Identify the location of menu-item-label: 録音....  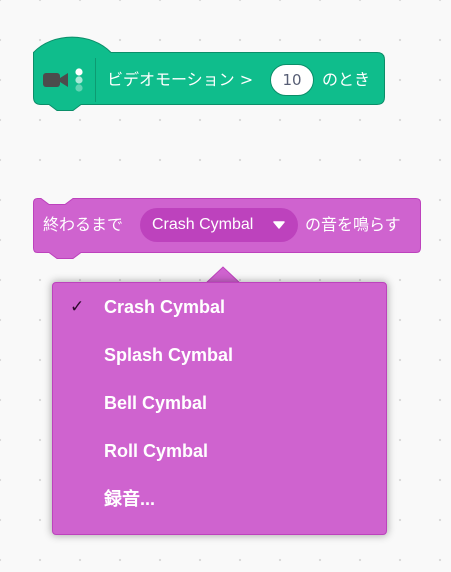
(130, 499).